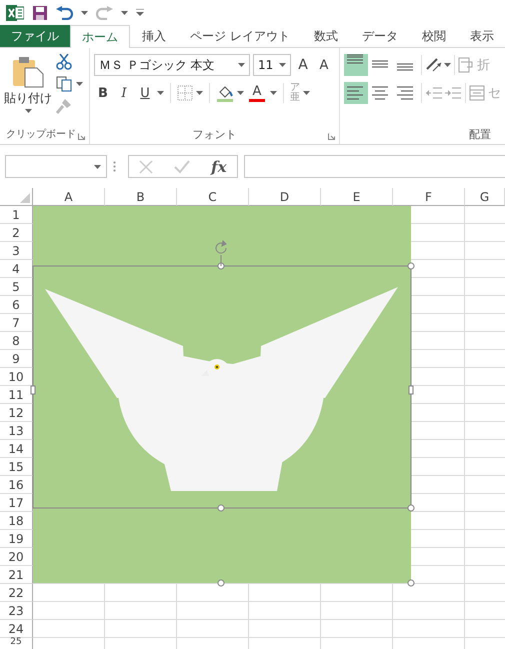 This screenshot has width=505, height=649. I want to click on file-tab: ファイル, so click(35, 36).